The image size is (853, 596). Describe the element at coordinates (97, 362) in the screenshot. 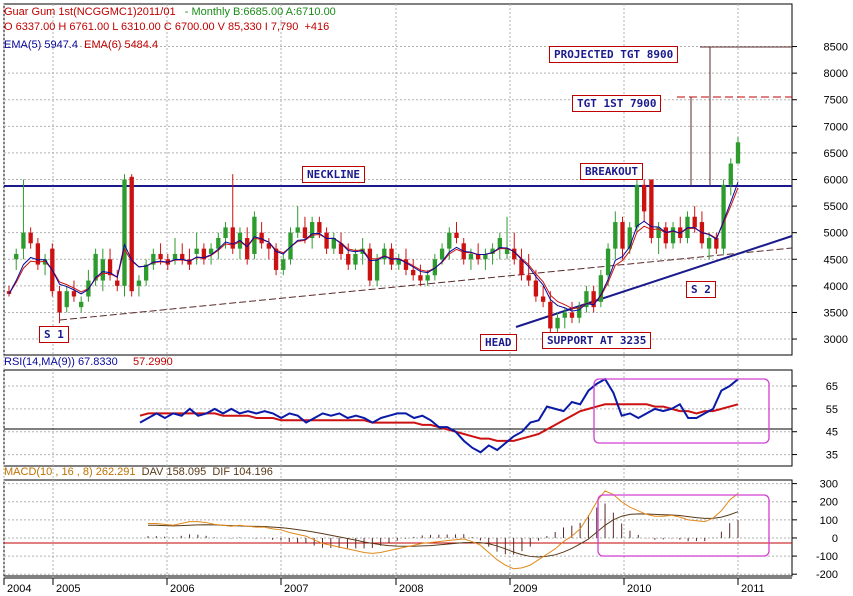

I see `rsi-value: 67.8330` at that location.